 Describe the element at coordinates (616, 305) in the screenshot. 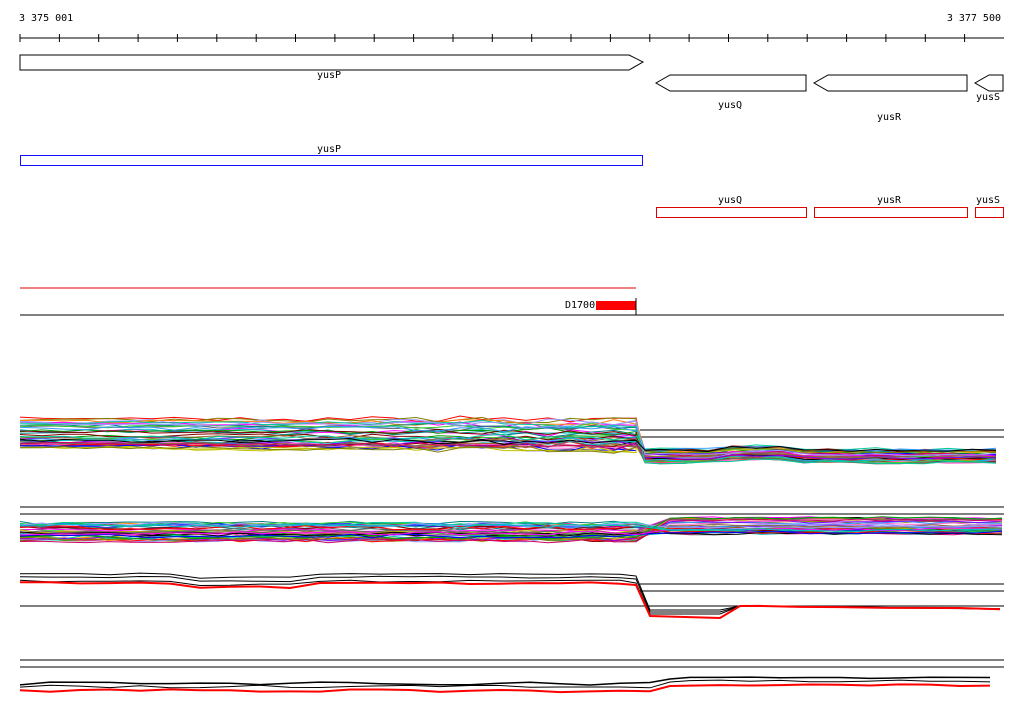

I see `segment-block` at that location.